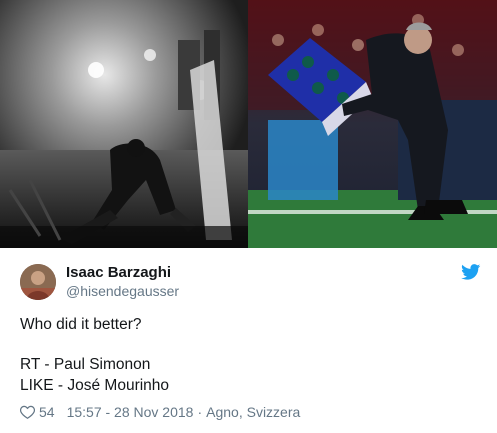 This screenshot has width=497, height=433. Describe the element at coordinates (471, 272) in the screenshot. I see `twitter-bird-icon` at that location.